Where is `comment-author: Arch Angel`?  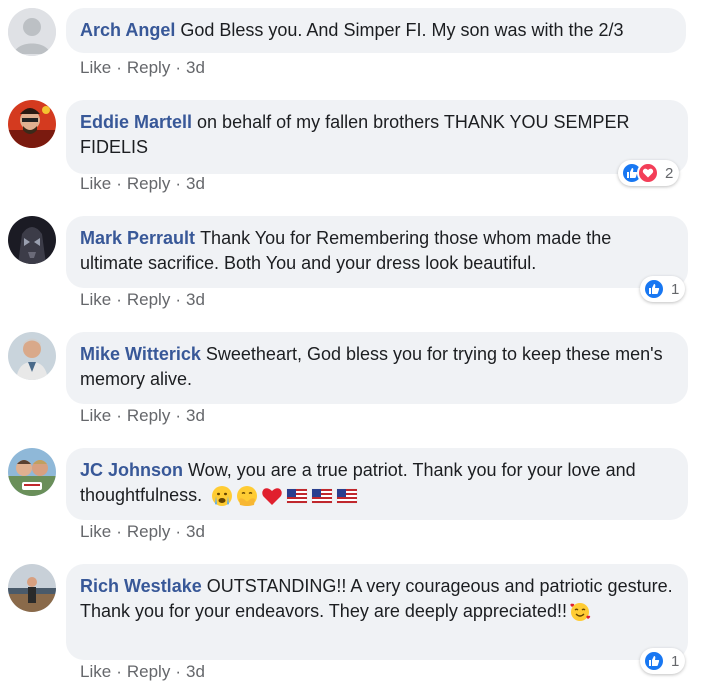
comment-author: Arch Angel is located at coordinates (127, 30).